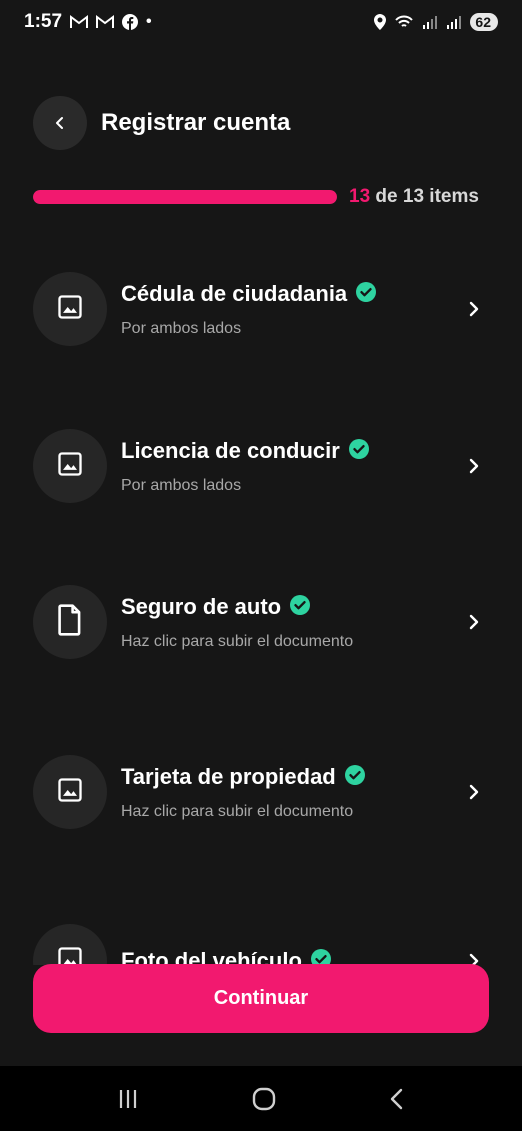  Describe the element at coordinates (261, 944) in the screenshot. I see `document-item: Foto del vehículo` at that location.